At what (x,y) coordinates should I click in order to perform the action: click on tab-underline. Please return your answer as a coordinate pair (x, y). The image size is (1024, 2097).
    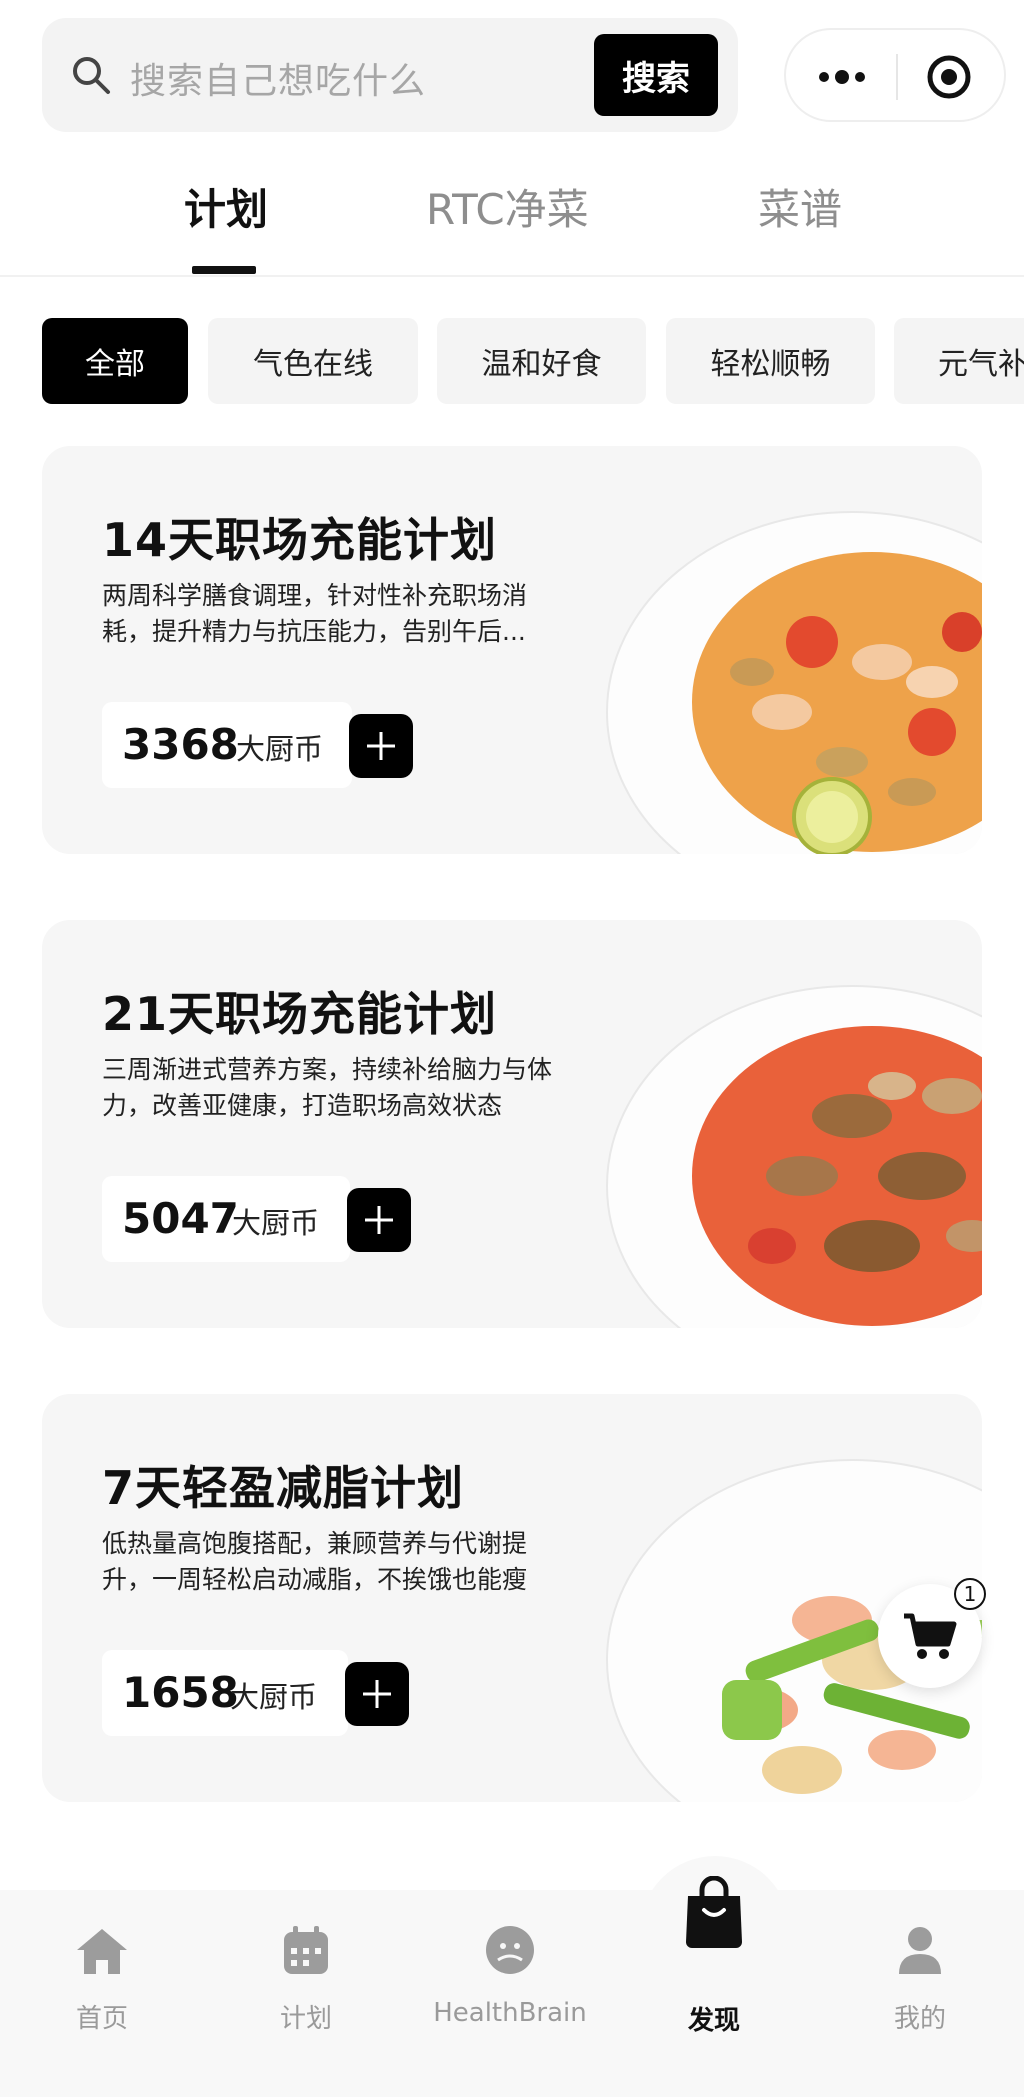
    Looking at the image, I should click on (224, 270).